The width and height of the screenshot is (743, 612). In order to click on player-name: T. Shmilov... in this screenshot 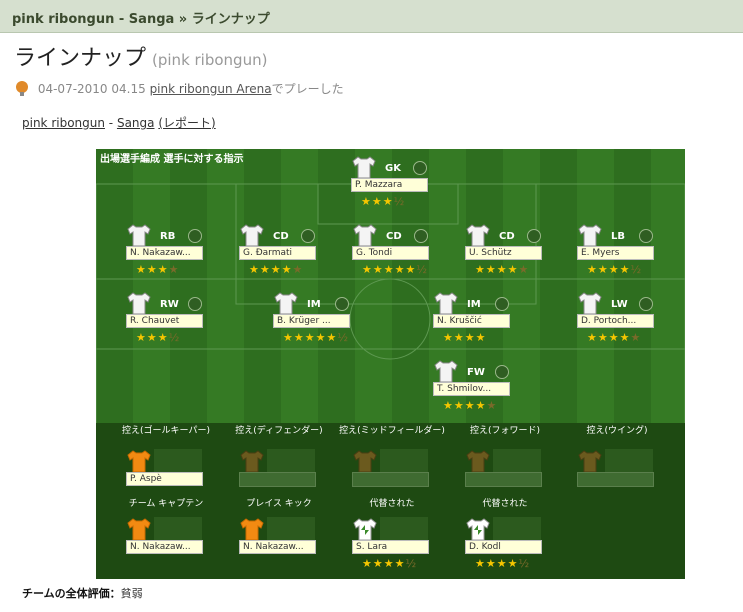, I will do `click(471, 389)`.